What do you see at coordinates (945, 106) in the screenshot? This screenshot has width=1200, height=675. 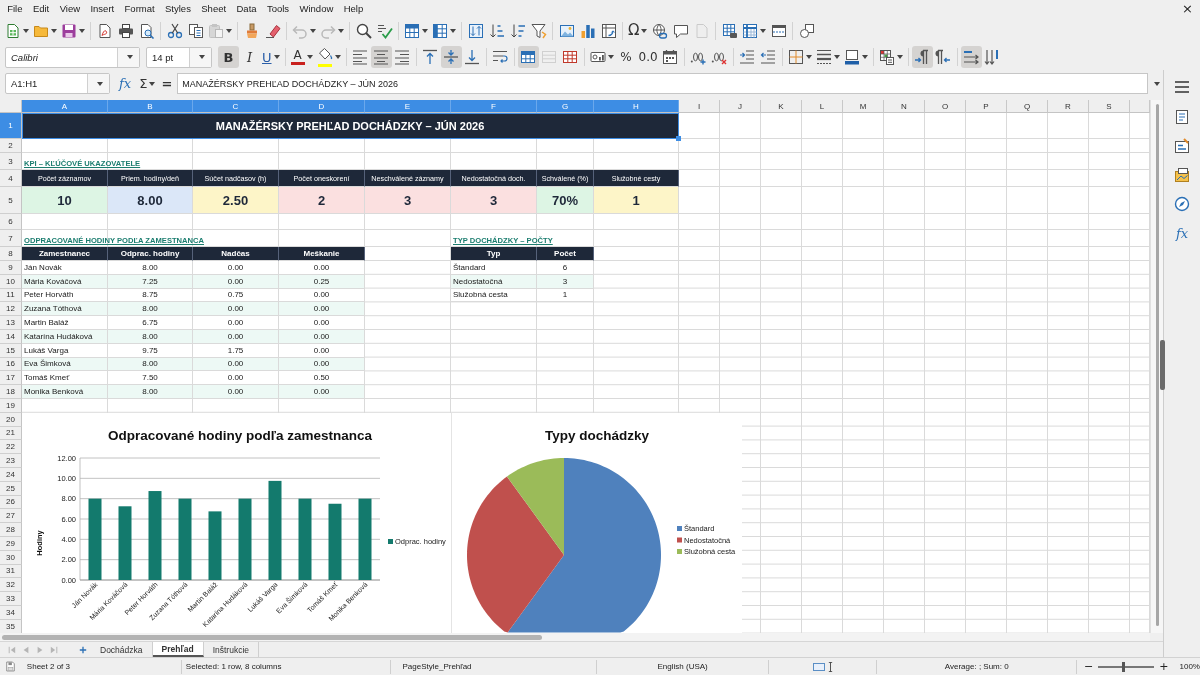 I see `column-header: O` at bounding box center [945, 106].